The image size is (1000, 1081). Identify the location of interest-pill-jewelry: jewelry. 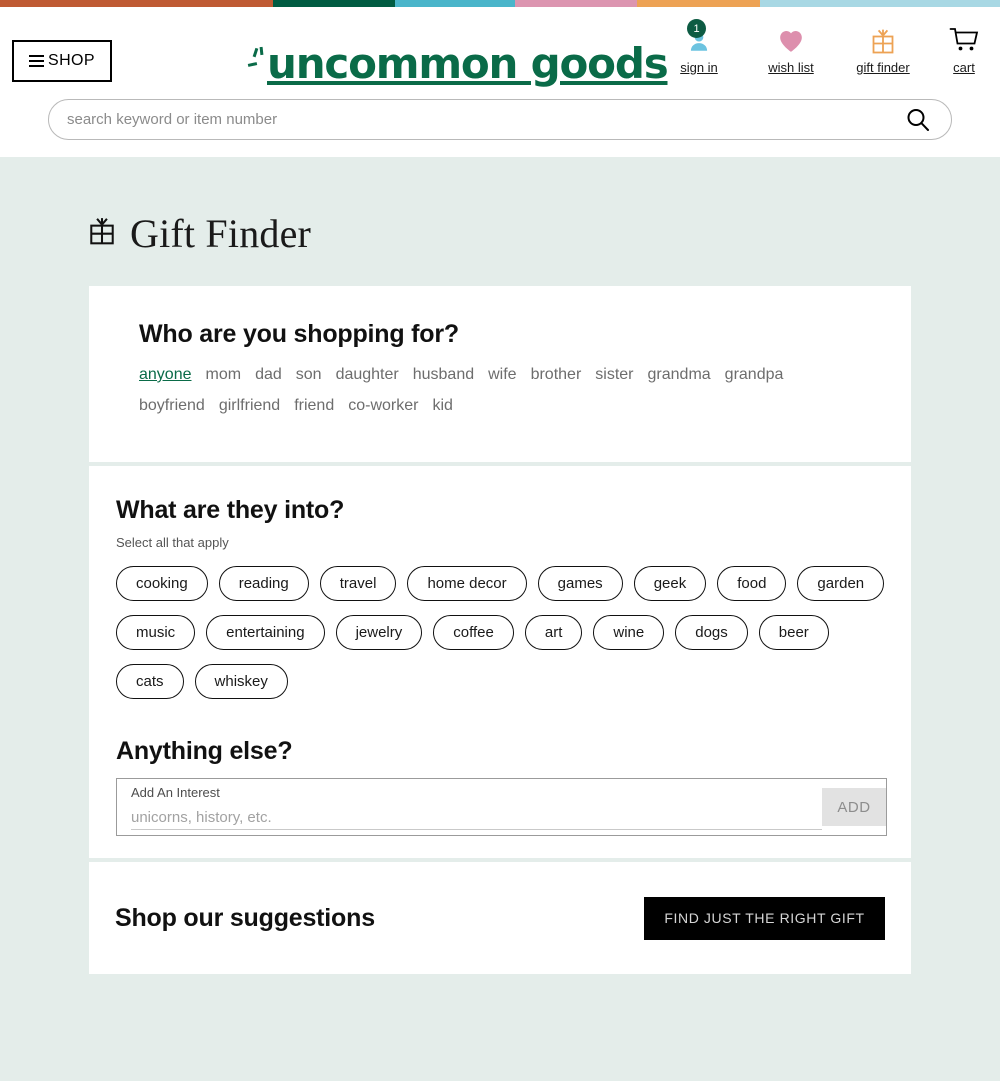
(379, 632).